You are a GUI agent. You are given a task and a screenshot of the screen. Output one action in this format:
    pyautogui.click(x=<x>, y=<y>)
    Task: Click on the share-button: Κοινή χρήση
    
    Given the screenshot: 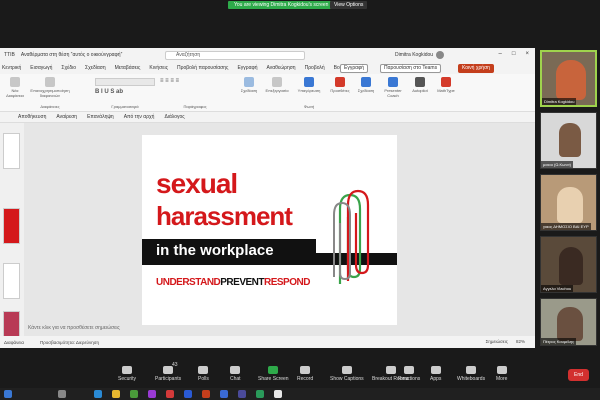 What is the action you would take?
    pyautogui.click(x=476, y=68)
    